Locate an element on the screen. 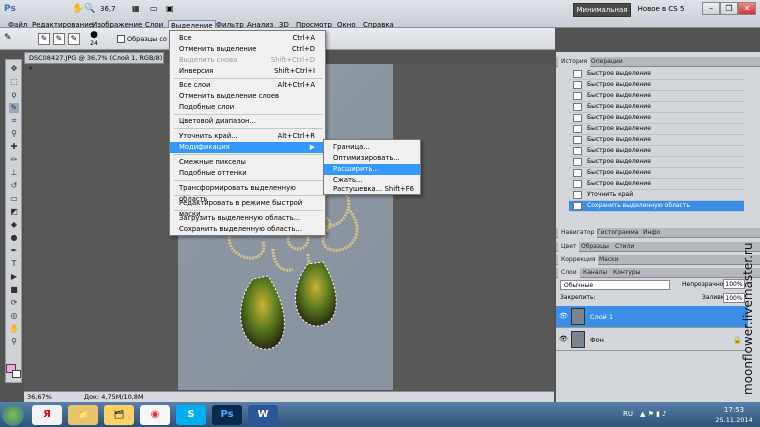 This screenshot has height=427, width=760. path-selection-tool-icon: ▶ is located at coordinates (14, 277).